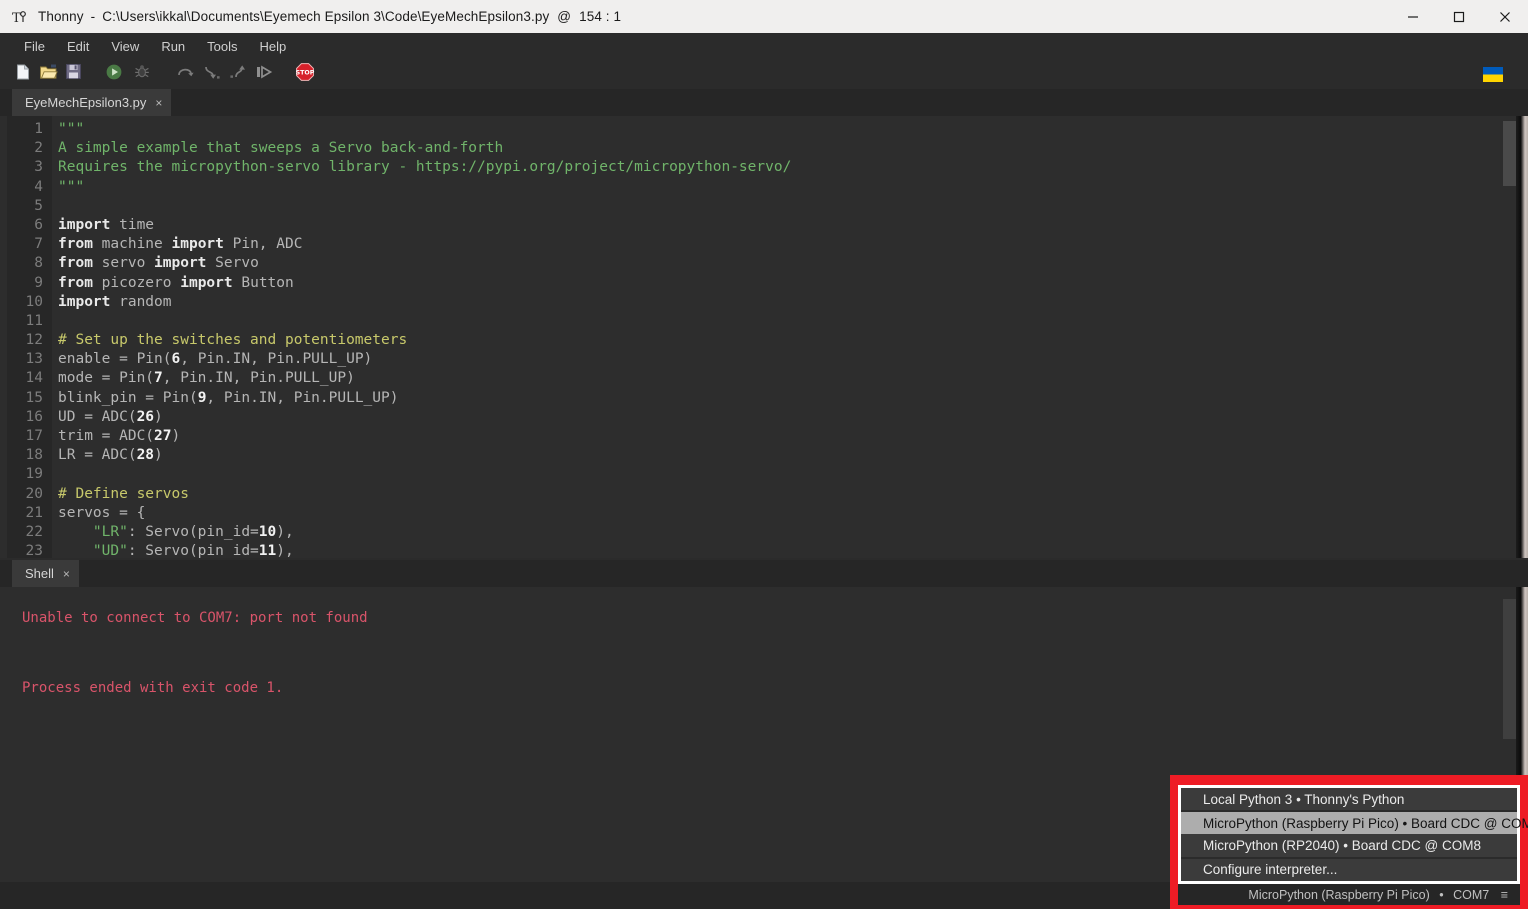 The image size is (1528, 909). I want to click on code-line: 17 trim = ADC(27), so click(750, 436).